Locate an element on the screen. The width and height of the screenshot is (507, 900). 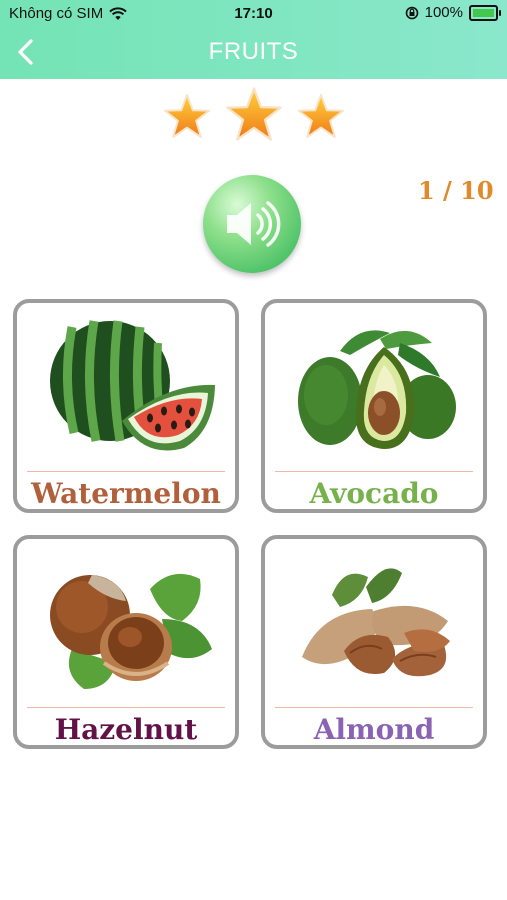
hazelnut-image is located at coordinates (131, 631).